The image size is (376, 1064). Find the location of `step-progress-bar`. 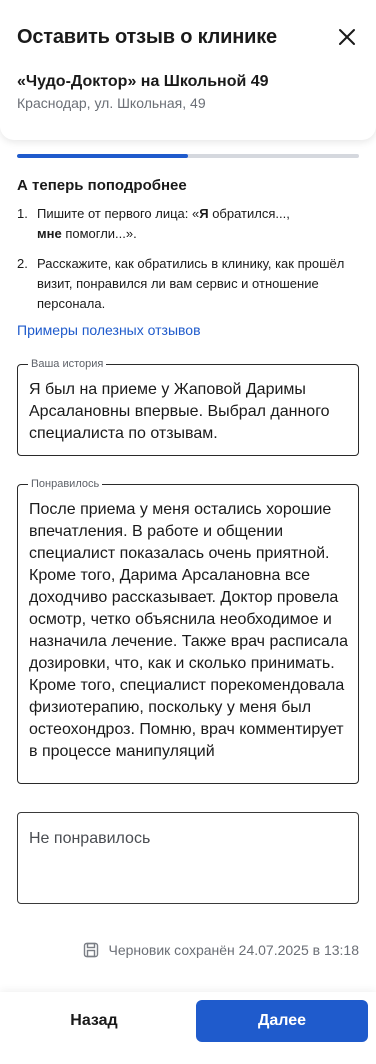

step-progress-bar is located at coordinates (188, 156).